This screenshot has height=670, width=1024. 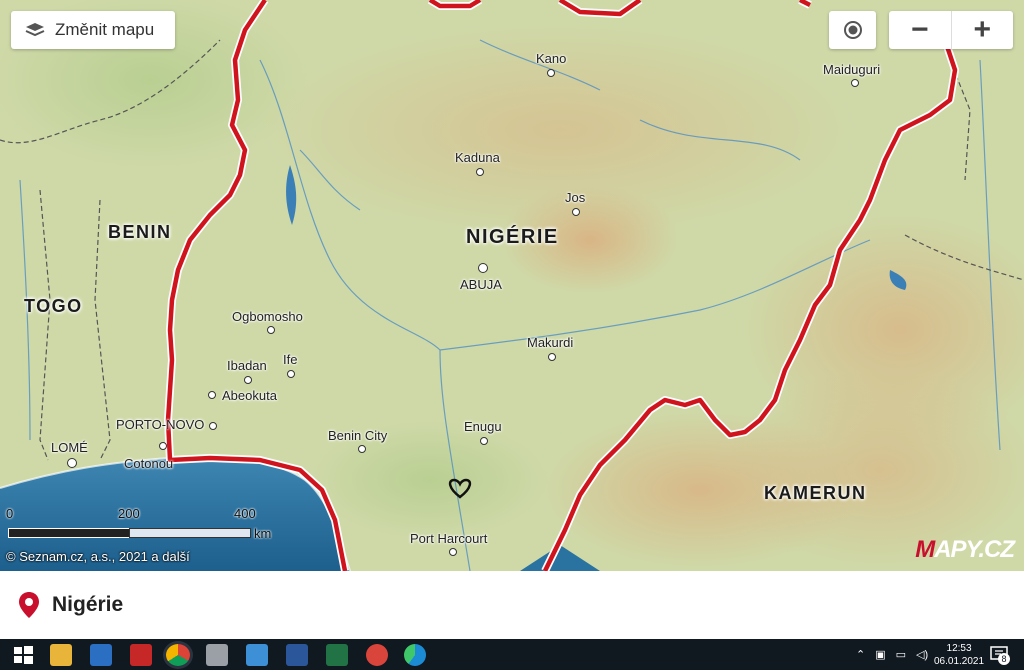 I want to click on city-label-kano: Kano, so click(x=551, y=58).